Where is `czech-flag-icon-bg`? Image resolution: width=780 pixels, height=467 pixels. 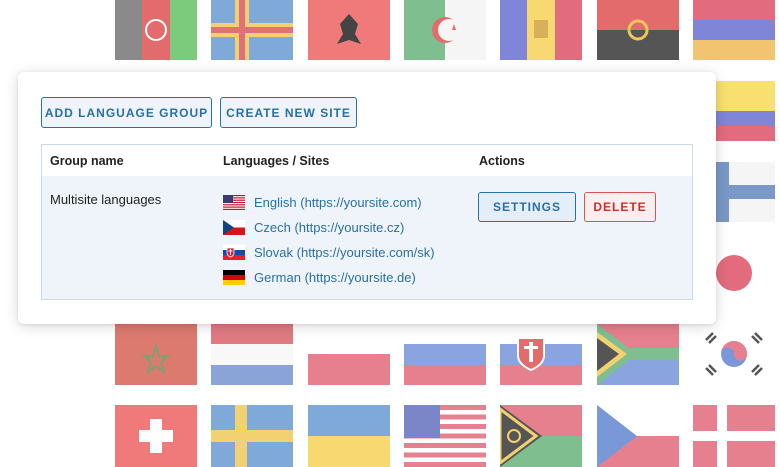
czech-flag-icon-bg is located at coordinates (638, 436).